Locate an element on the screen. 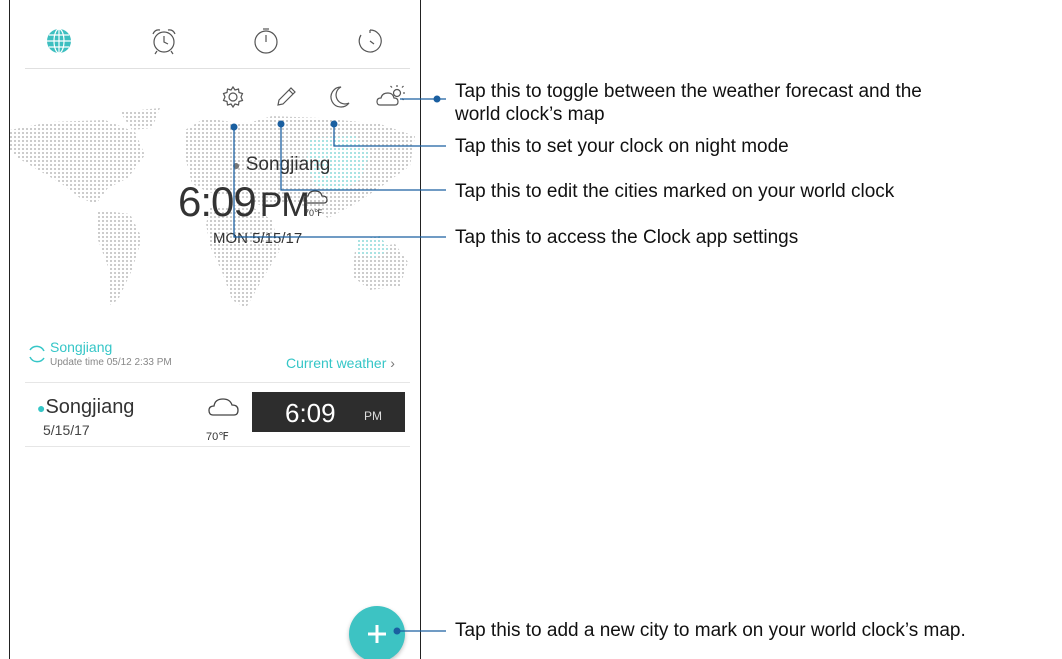 Image resolution: width=1062 pixels, height=659 pixels. callout-weather-toggle-line2: world clock’s map is located at coordinates (530, 114).